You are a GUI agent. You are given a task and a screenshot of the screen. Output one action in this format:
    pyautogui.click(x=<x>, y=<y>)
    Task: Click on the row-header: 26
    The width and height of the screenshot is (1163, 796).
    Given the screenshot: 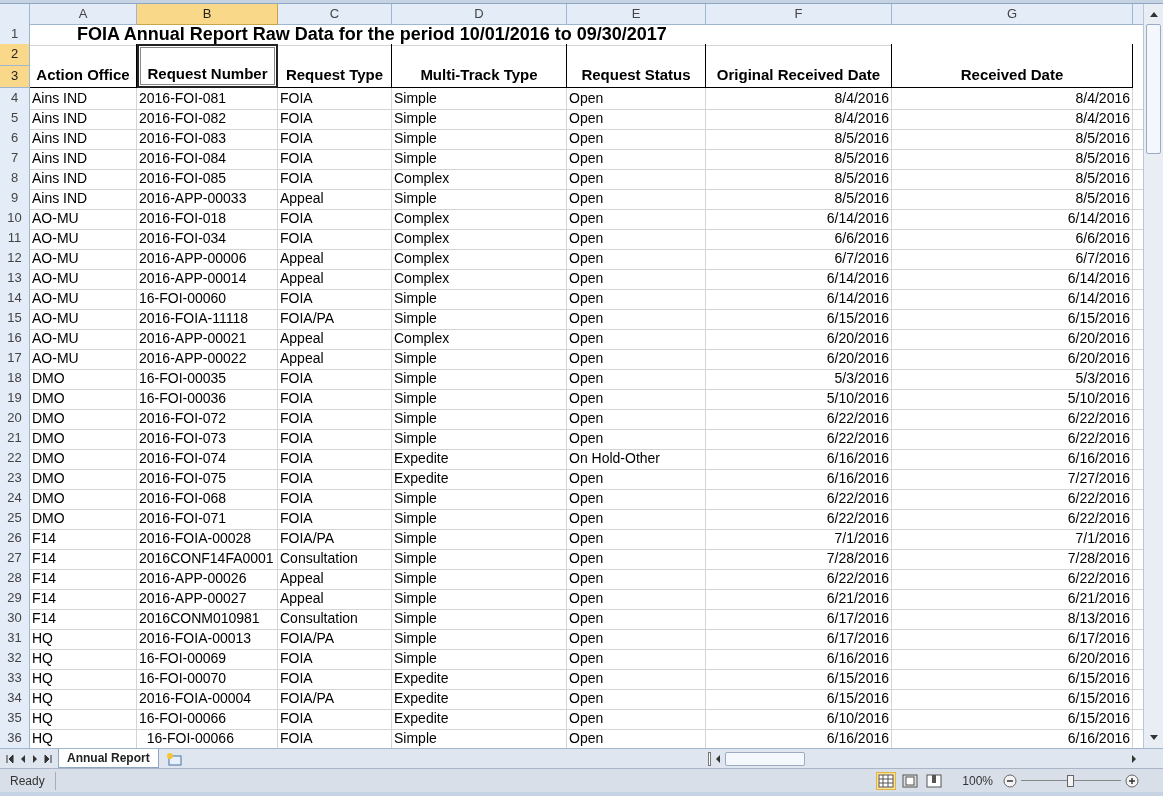 What is the action you would take?
    pyautogui.click(x=15, y=539)
    